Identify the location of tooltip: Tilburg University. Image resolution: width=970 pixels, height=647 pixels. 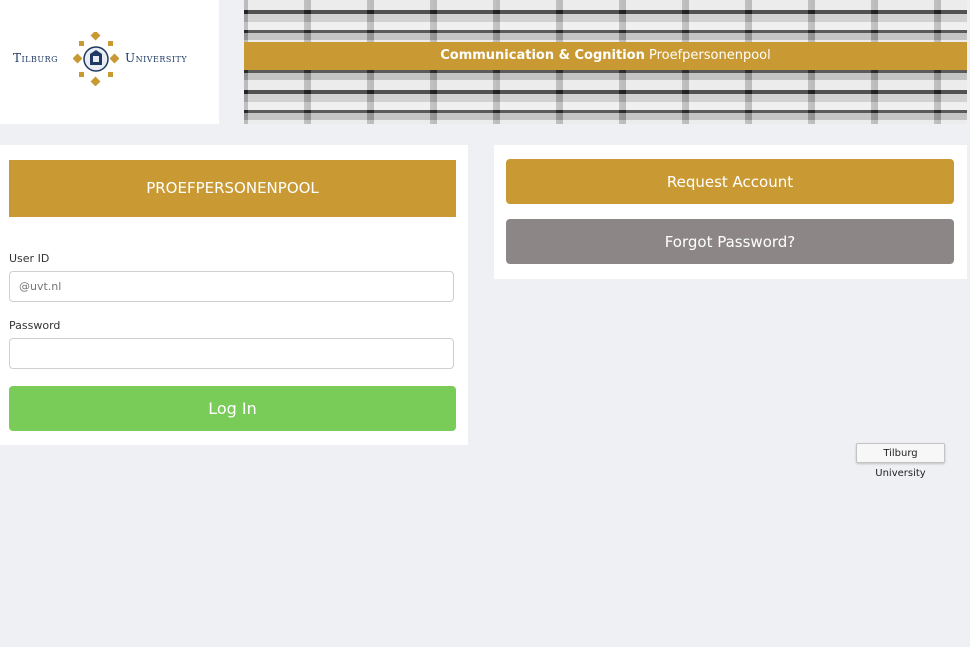
(900, 461).